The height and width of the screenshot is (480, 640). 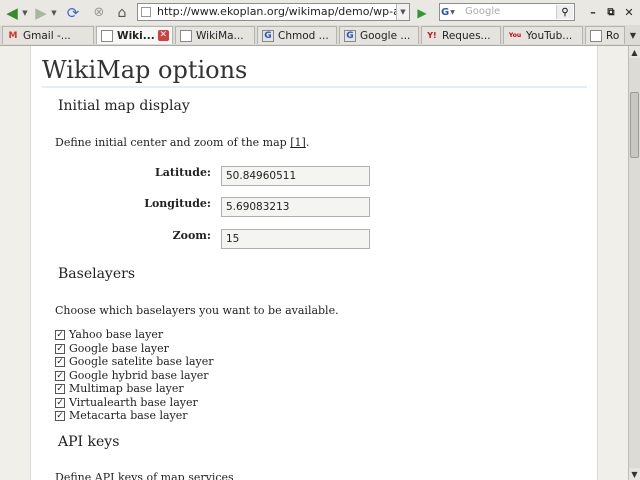 I want to click on checkbox-google: ✓ Google base layer, so click(x=112, y=348).